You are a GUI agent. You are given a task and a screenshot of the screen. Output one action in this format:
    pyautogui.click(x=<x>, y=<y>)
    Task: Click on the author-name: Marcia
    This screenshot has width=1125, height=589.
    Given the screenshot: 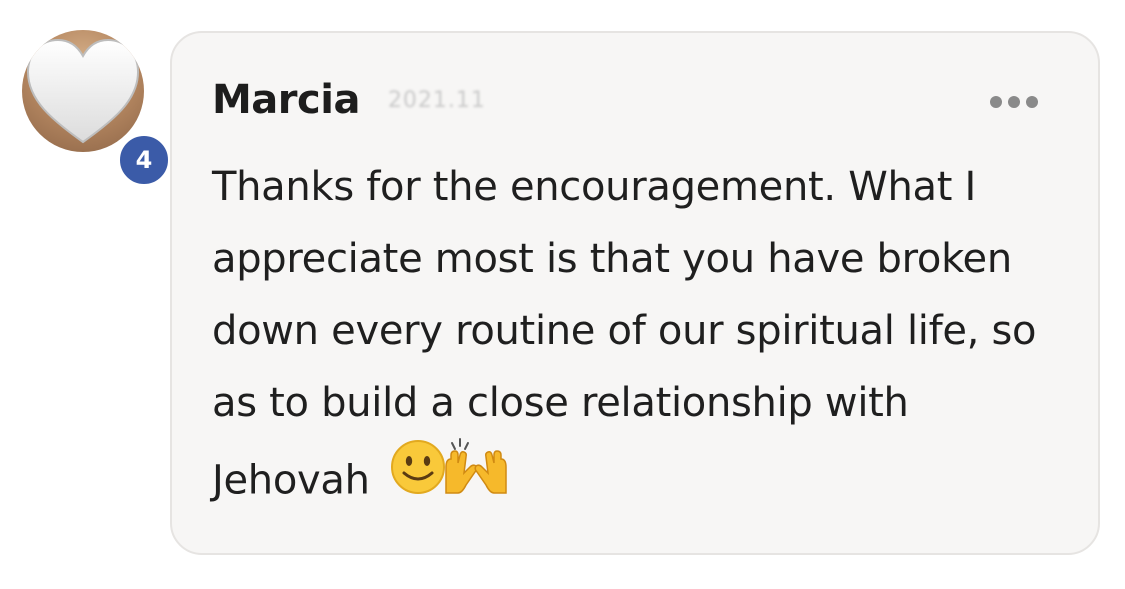 What is the action you would take?
    pyautogui.click(x=286, y=100)
    